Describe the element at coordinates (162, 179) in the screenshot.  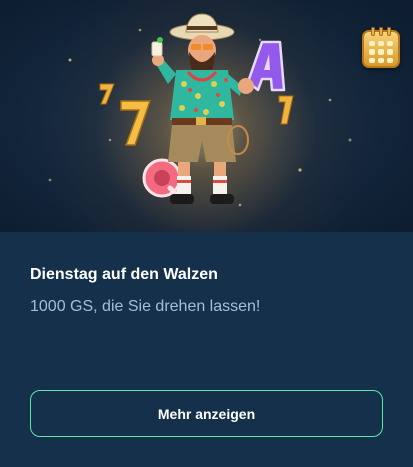
I see `letter-q-symbol` at that location.